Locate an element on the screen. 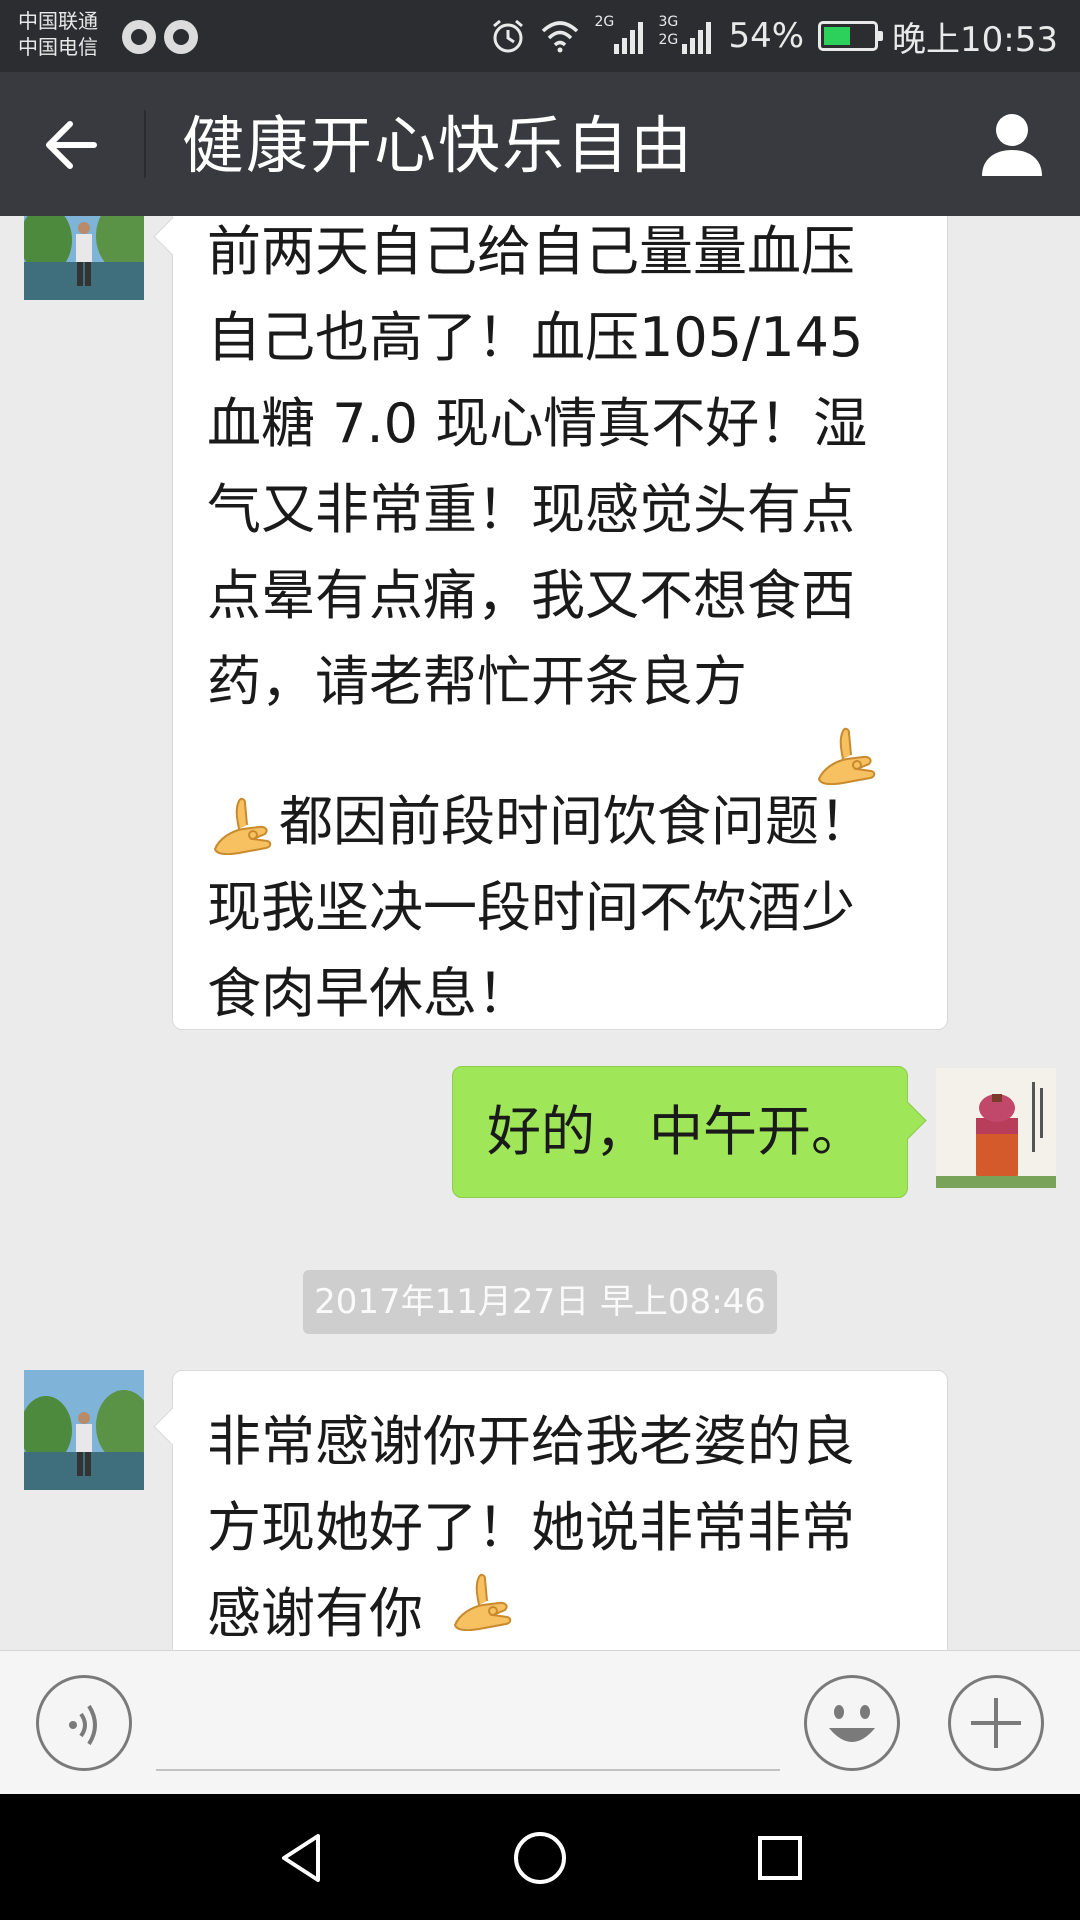 The height and width of the screenshot is (1920, 1080). status-bar: 中国联通 中国电信 2G 3G 2G 54% 晚上10:53 is located at coordinates (540, 36).